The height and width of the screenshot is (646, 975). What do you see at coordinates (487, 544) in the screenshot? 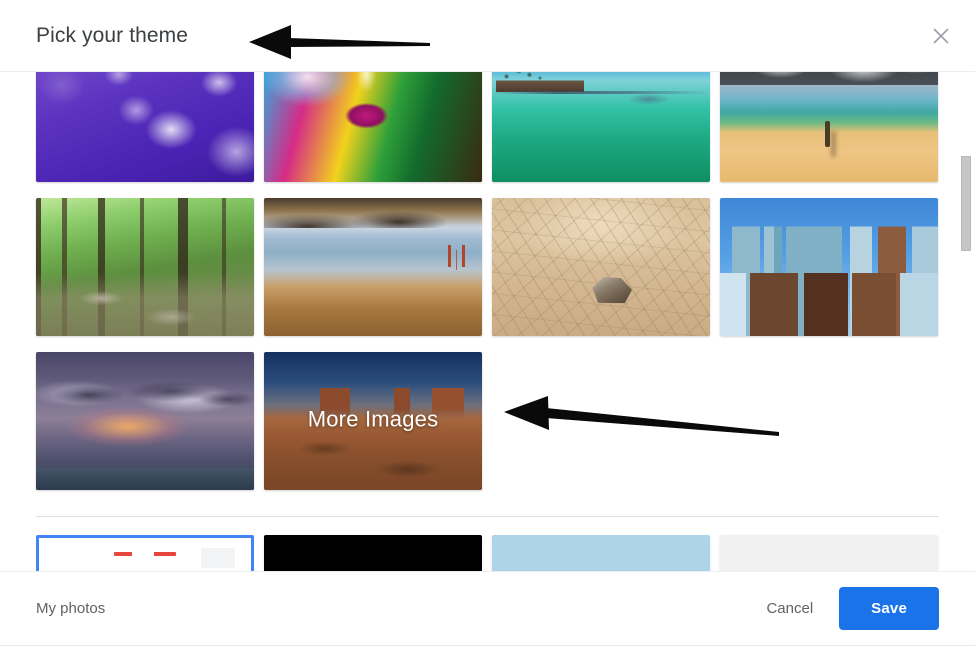
I see `color-swatch-grid` at bounding box center [487, 544].